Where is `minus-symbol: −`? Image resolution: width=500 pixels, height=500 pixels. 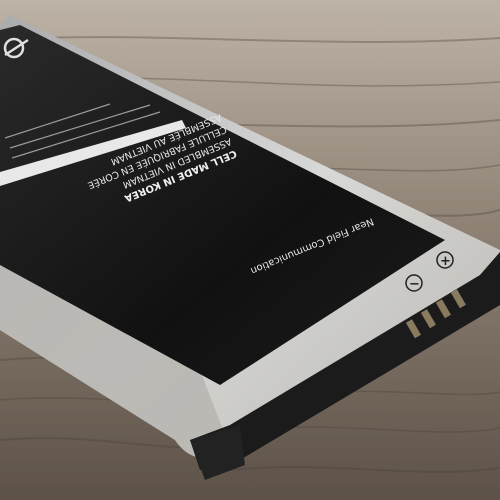
minus-symbol: − is located at coordinates (414, 284).